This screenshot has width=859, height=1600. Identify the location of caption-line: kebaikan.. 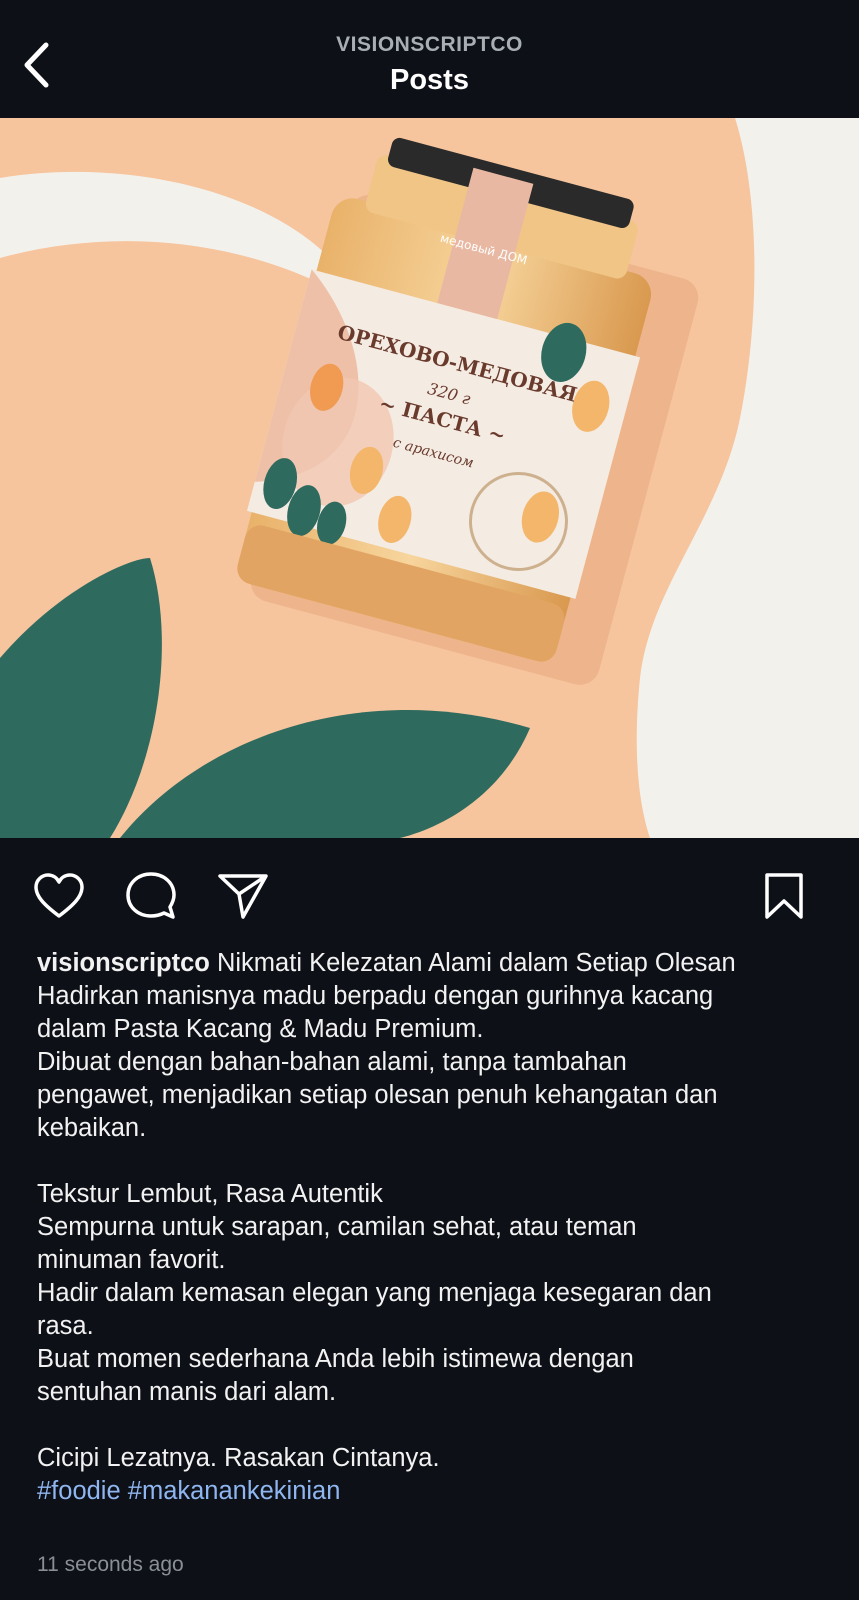
(92, 1128).